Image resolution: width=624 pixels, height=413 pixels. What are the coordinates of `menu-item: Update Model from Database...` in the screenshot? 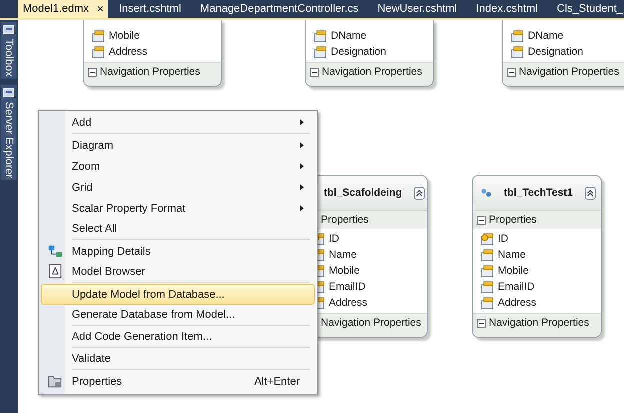 It's located at (178, 294).